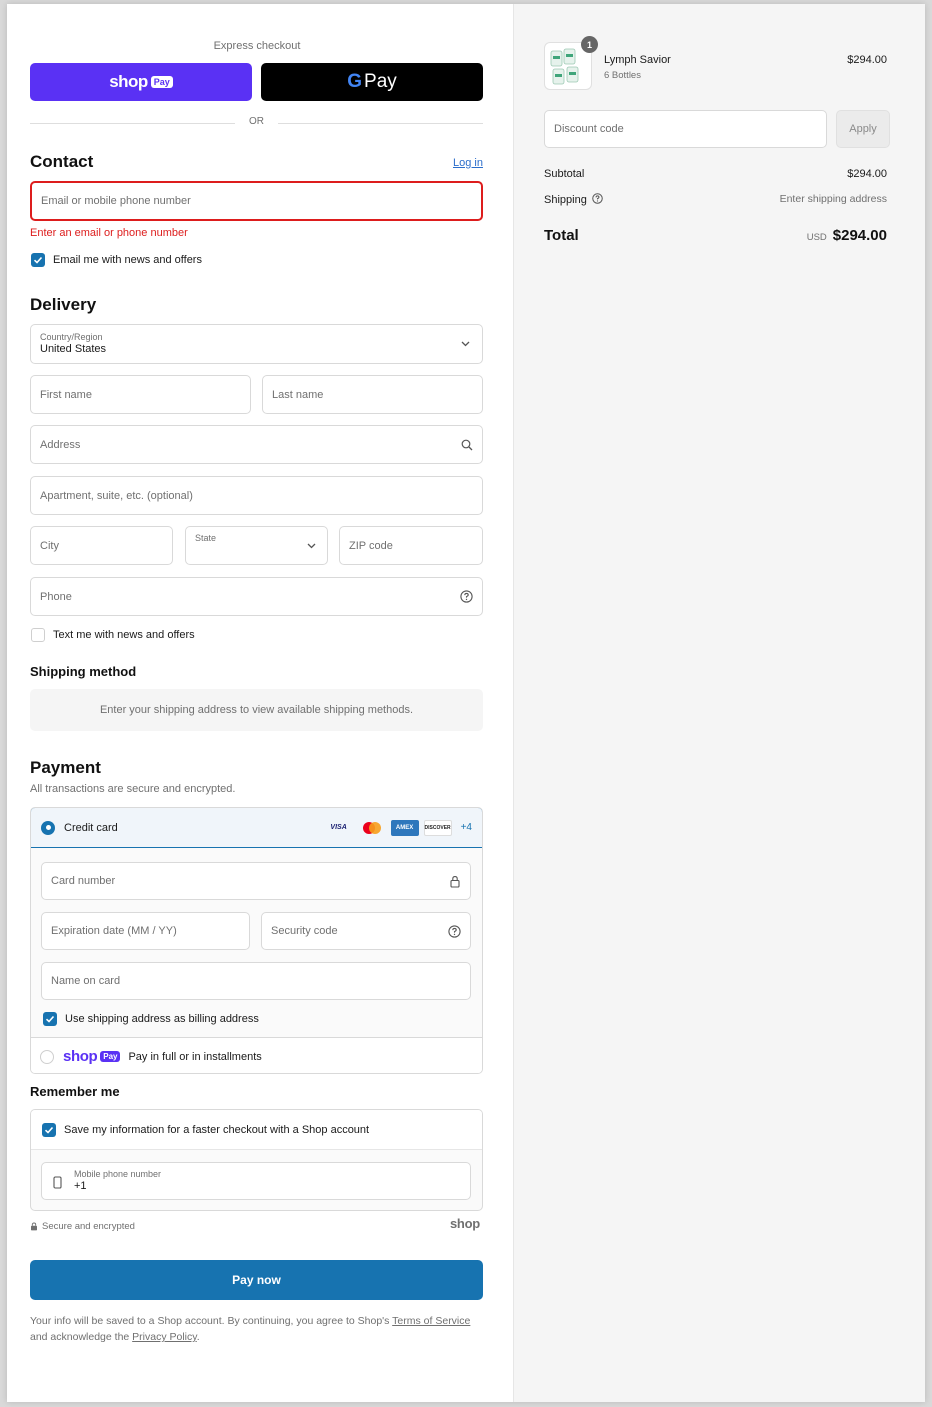 This screenshot has height=1407, width=932. What do you see at coordinates (47, 1056) in the screenshot?
I see `shop-pay-radio` at bounding box center [47, 1056].